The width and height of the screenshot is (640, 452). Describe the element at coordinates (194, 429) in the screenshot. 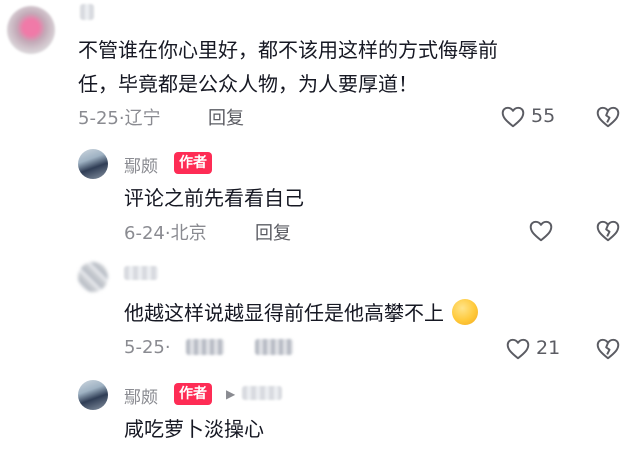

I see `reply-text: 咸吃萝卜淡操心` at that location.